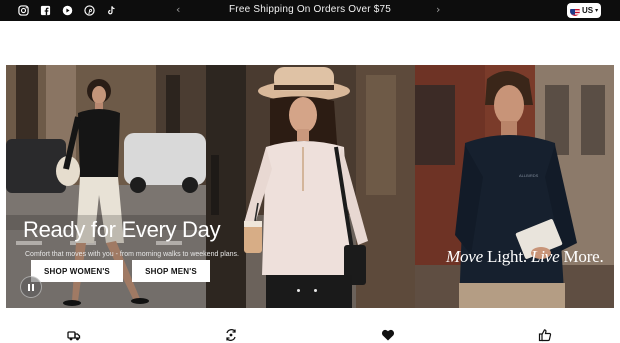 Image resolution: width=620 pixels, height=343 pixels. What do you see at coordinates (529, 175) in the screenshot?
I see `svg-text: ALLBIRDS` at bounding box center [529, 175].